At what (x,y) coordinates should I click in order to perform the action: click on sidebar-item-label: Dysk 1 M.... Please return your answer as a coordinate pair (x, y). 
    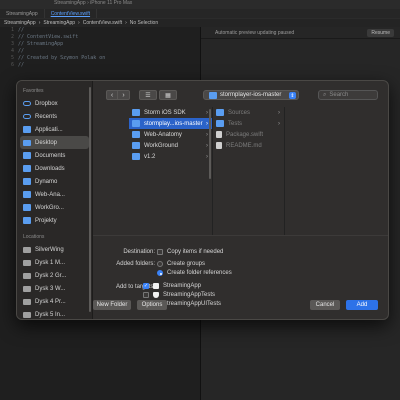
    Looking at the image, I should click on (50, 262).